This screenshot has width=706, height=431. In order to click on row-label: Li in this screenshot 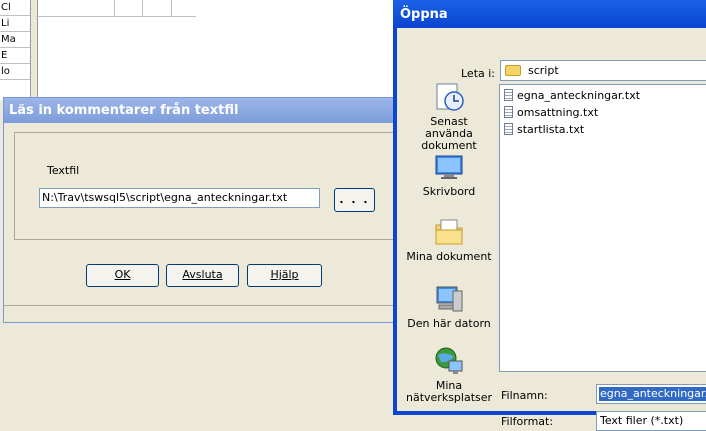, I will do `click(15, 24)`.